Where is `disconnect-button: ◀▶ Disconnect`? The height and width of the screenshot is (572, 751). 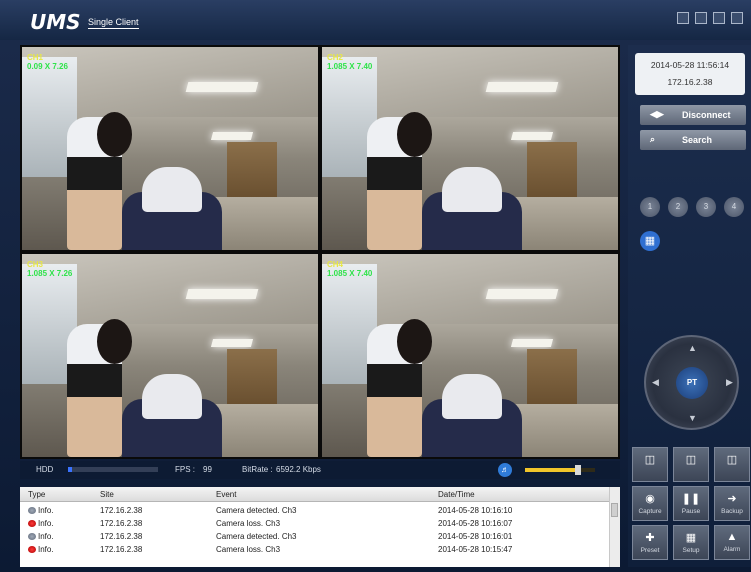
disconnect-button: ◀▶ Disconnect is located at coordinates (693, 115).